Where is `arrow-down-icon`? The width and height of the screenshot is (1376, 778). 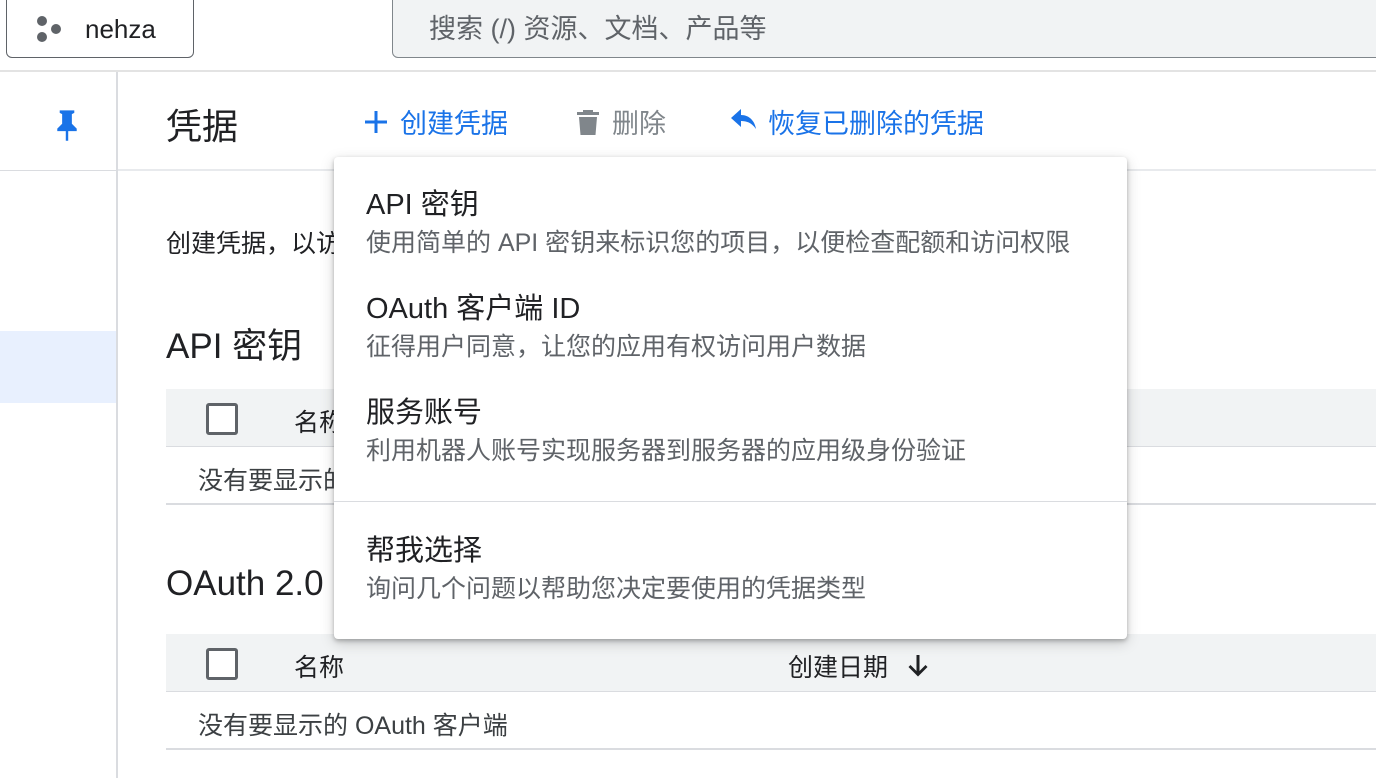
arrow-down-icon is located at coordinates (918, 666).